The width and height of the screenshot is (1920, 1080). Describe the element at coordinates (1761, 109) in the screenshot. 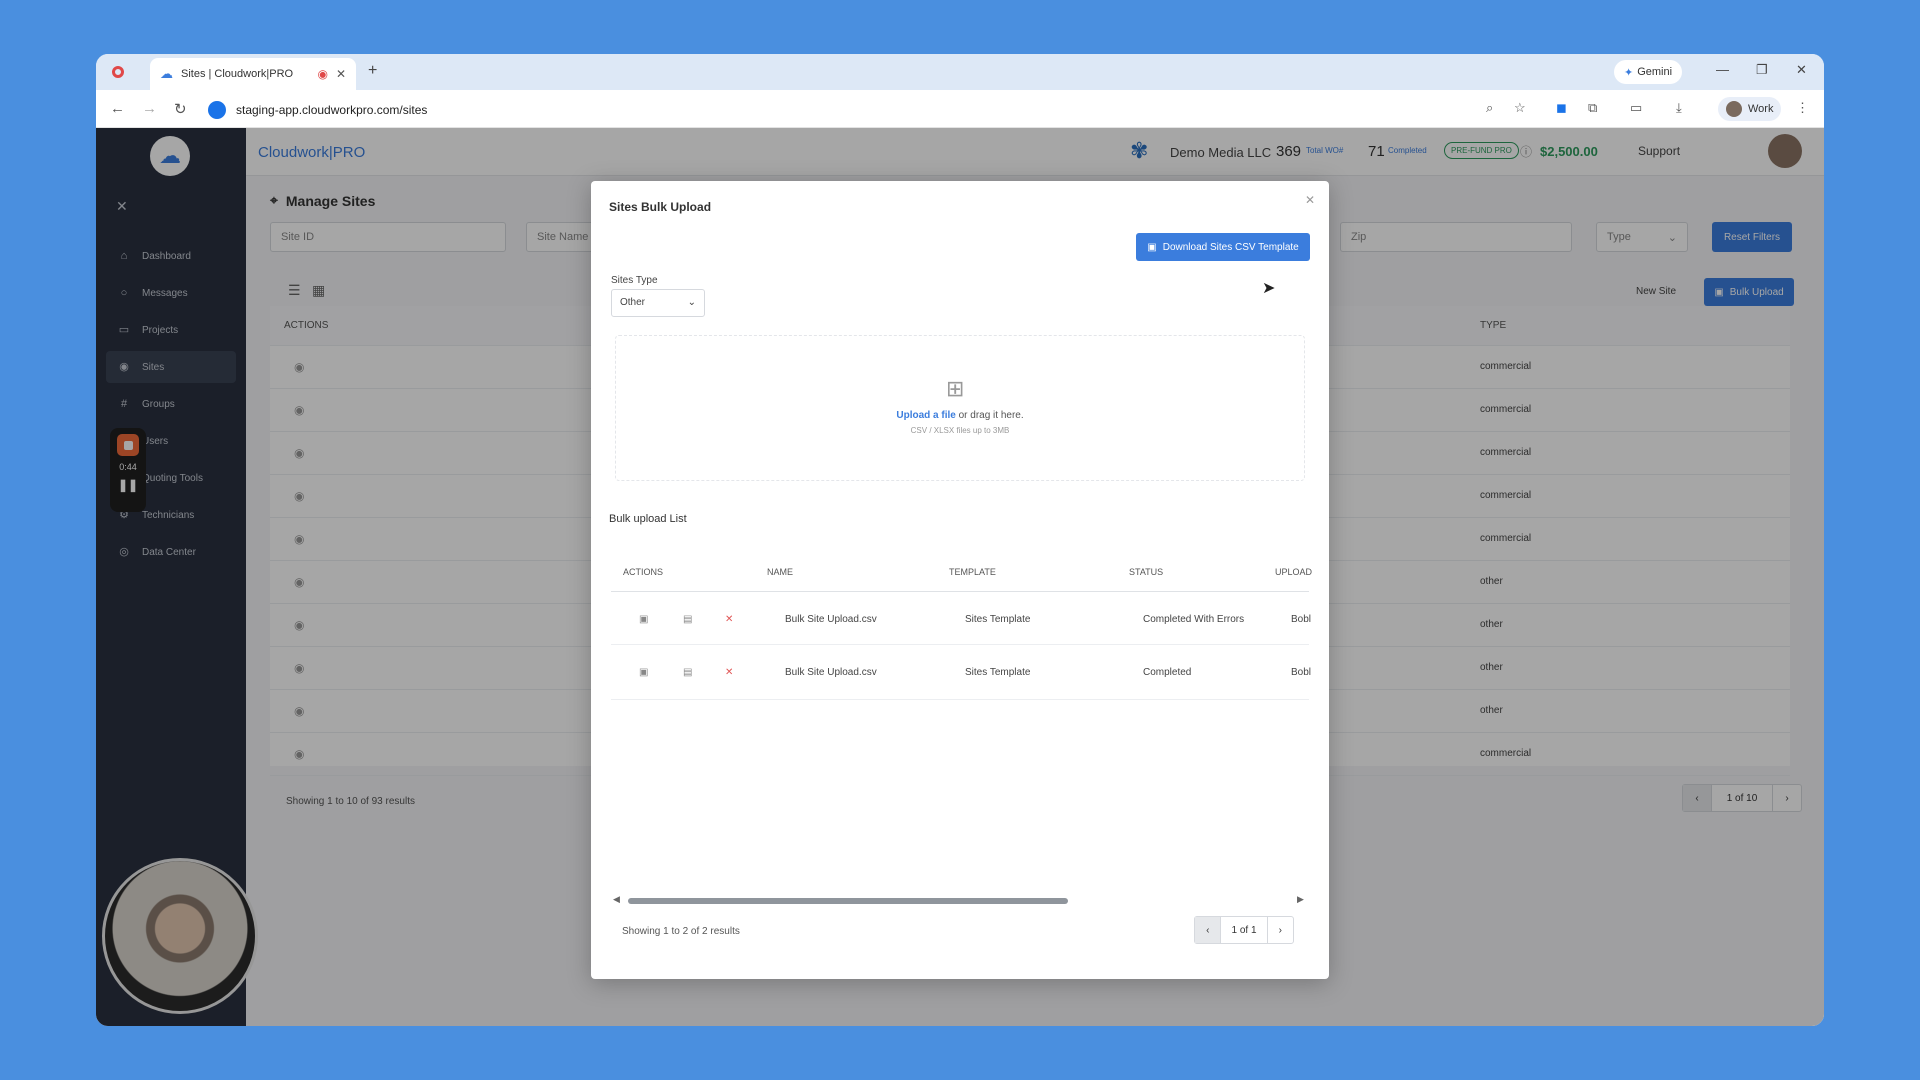

I see `profile-label: Work` at that location.